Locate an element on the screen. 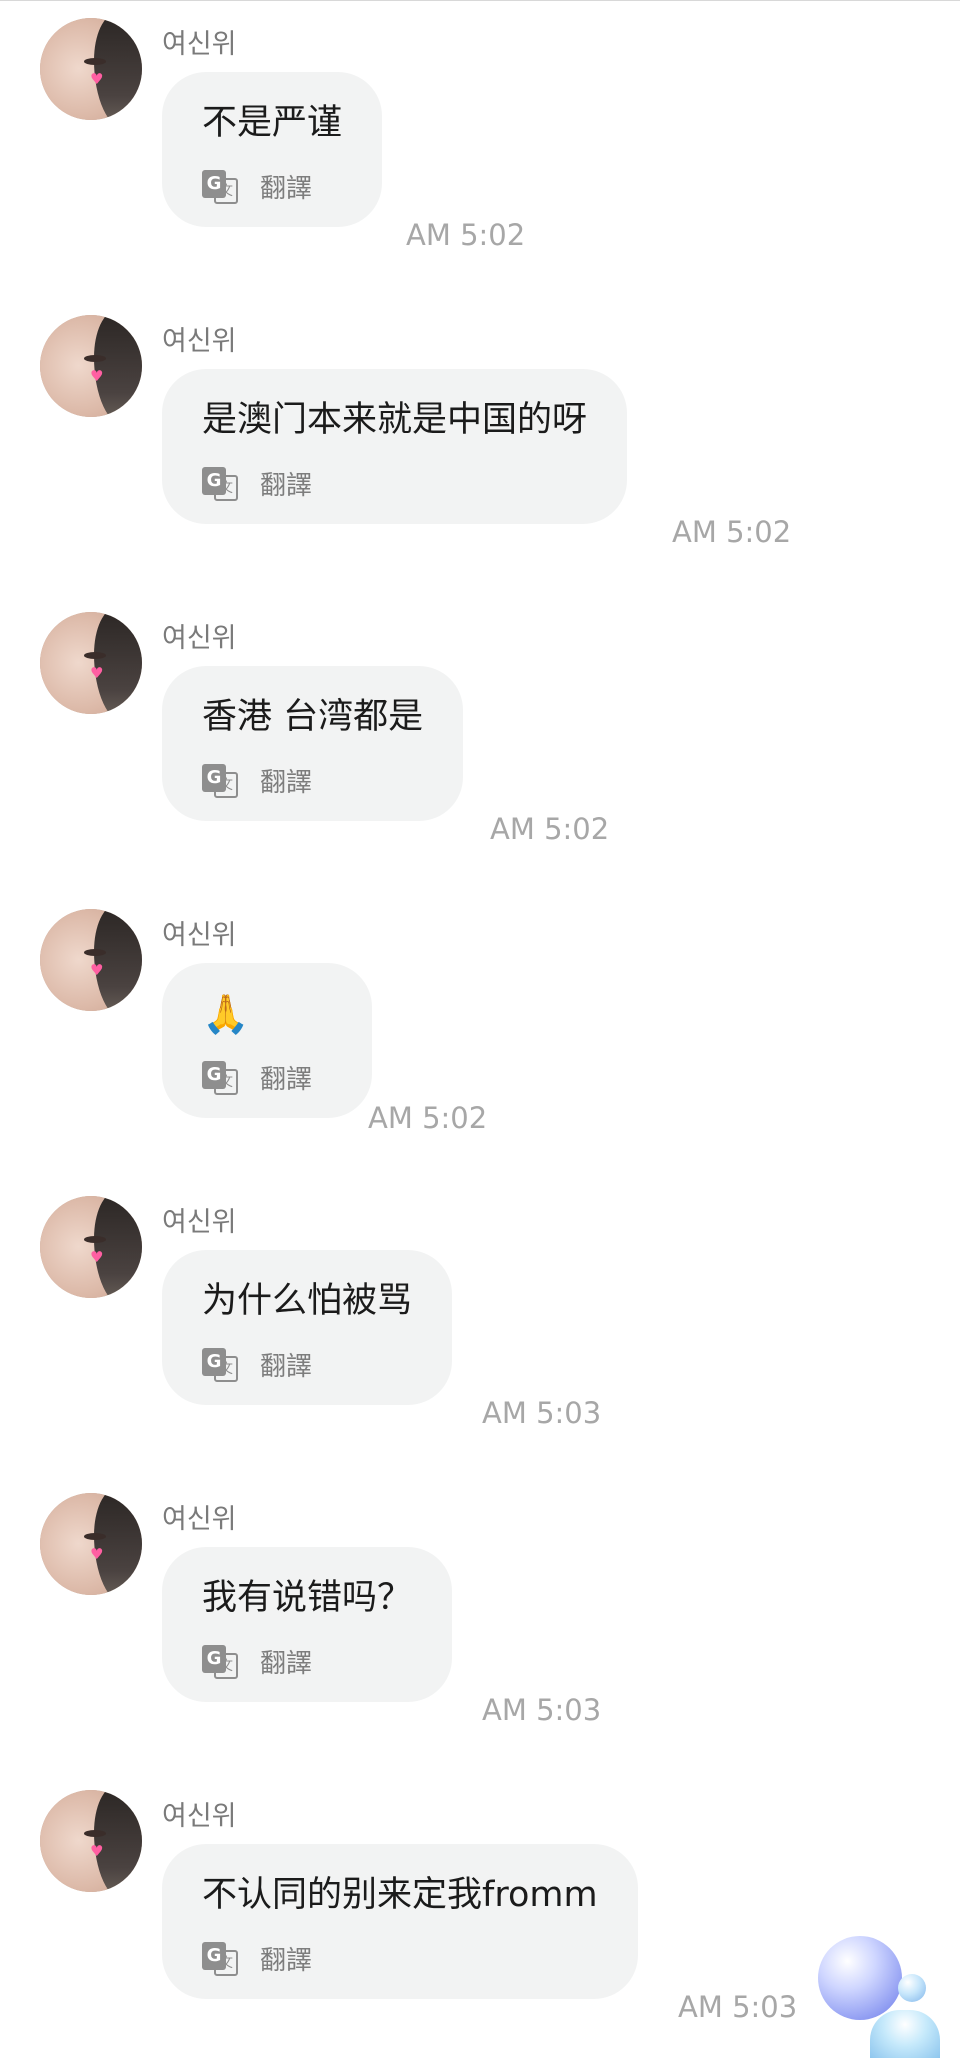 The image size is (960, 2058). message-row: ♥ 여신위 香港 台湾都是 文G 翻譯 AM 5:02 is located at coordinates (480, 724).